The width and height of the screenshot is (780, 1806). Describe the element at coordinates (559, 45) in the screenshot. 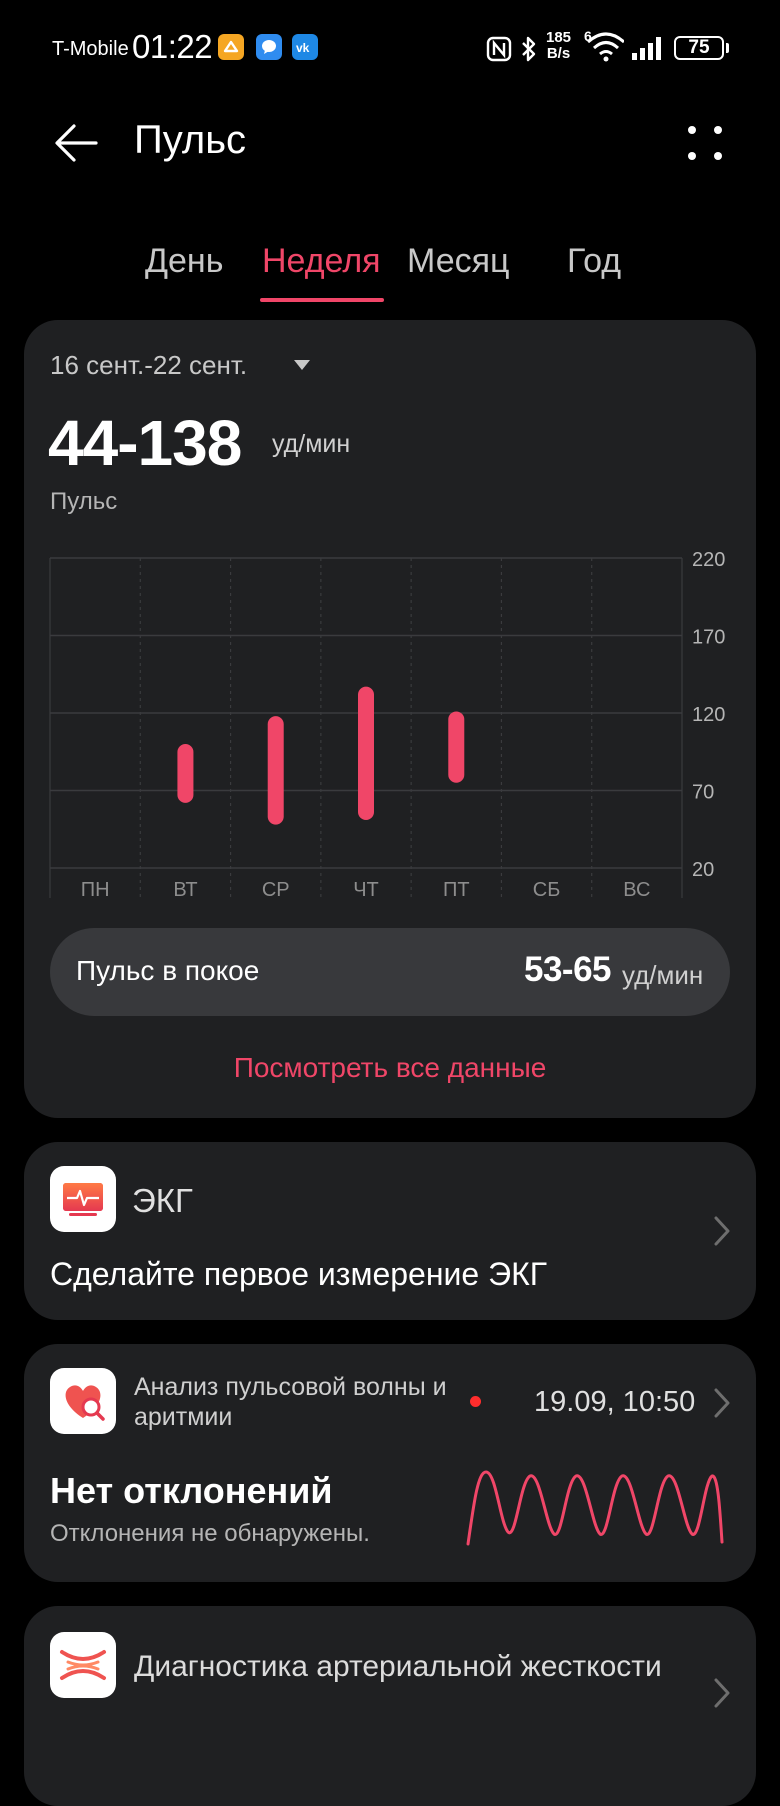

I see `network-speed: 185 B/s` at that location.